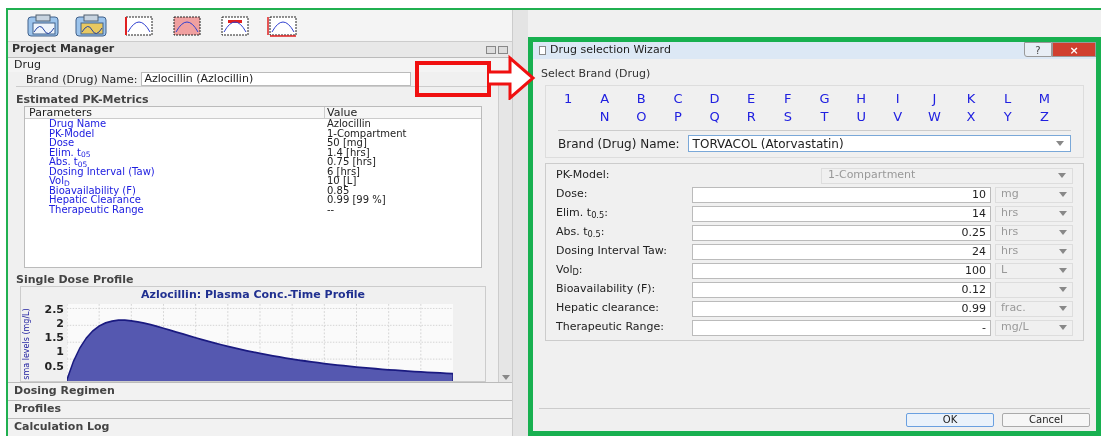 Image resolution: width=1101 pixels, height=436 pixels. I want to click on field-label: PK-Model:, so click(583, 175).